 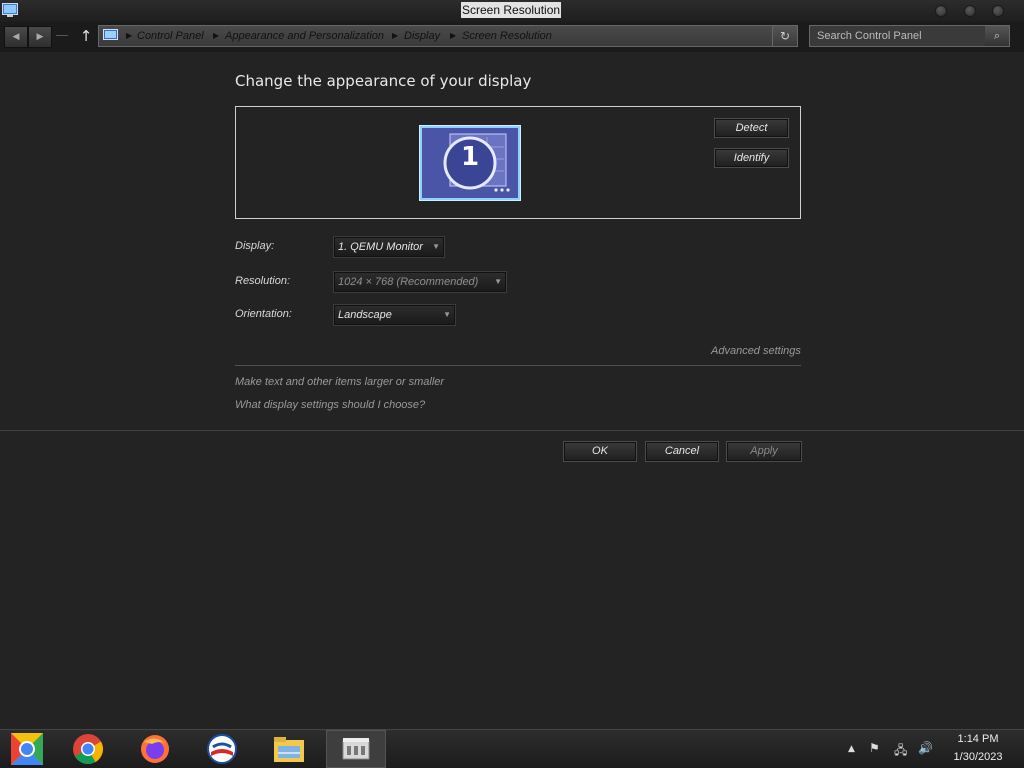 I want to click on breadcrumb-screen-resolution: Screen Resolution, so click(x=507, y=36).